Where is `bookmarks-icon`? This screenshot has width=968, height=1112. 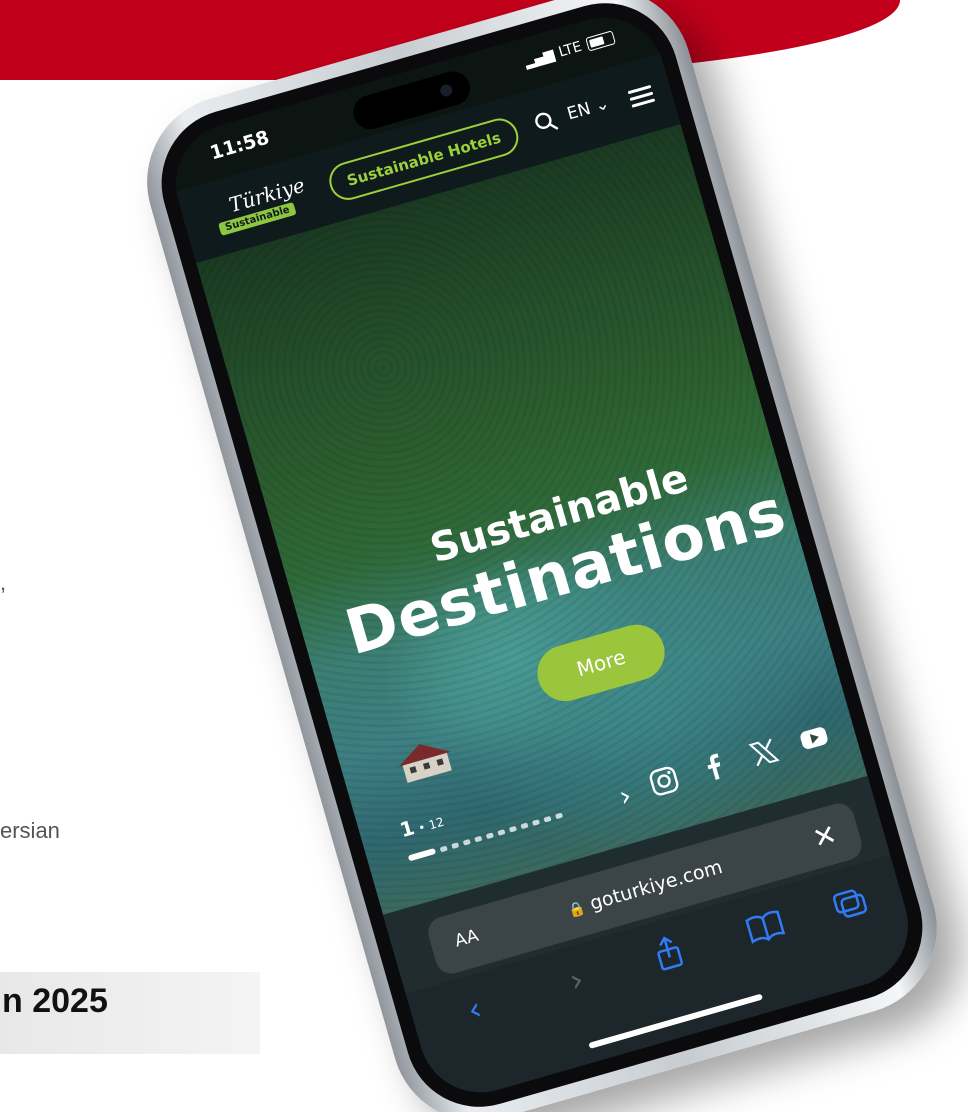
bookmarks-icon is located at coordinates (764, 925).